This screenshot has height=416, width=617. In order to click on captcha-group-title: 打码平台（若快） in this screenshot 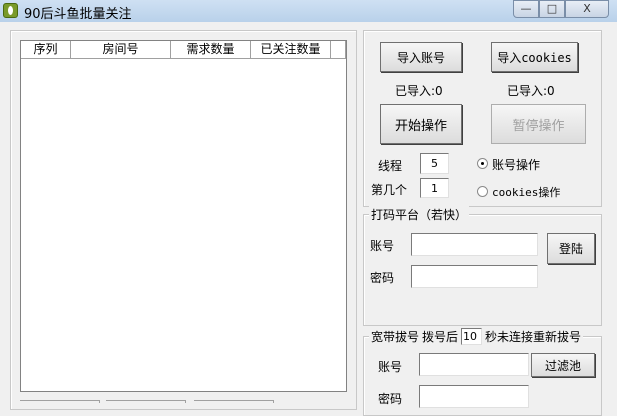, I will do `click(419, 214)`.